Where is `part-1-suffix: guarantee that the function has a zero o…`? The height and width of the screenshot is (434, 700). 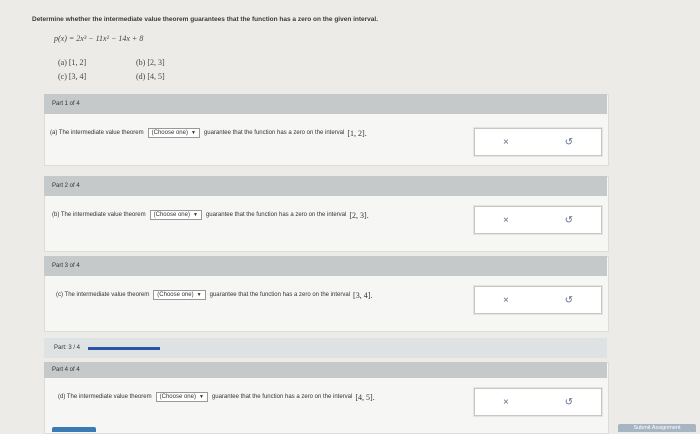
part-1-suffix: guarantee that the function has a zero o… is located at coordinates (274, 133).